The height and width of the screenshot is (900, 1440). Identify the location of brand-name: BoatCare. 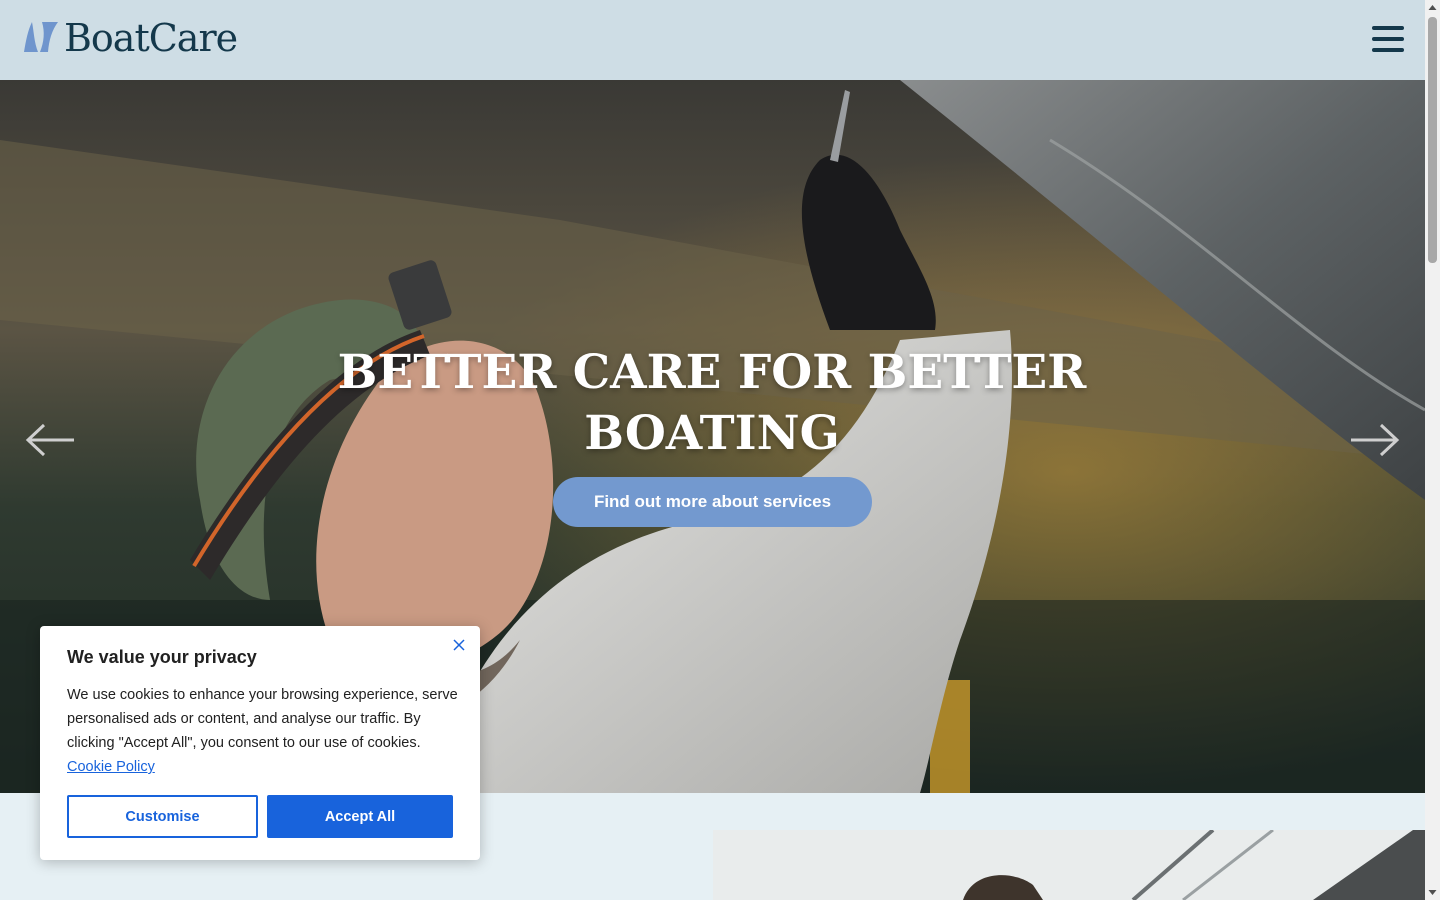
(151, 38).